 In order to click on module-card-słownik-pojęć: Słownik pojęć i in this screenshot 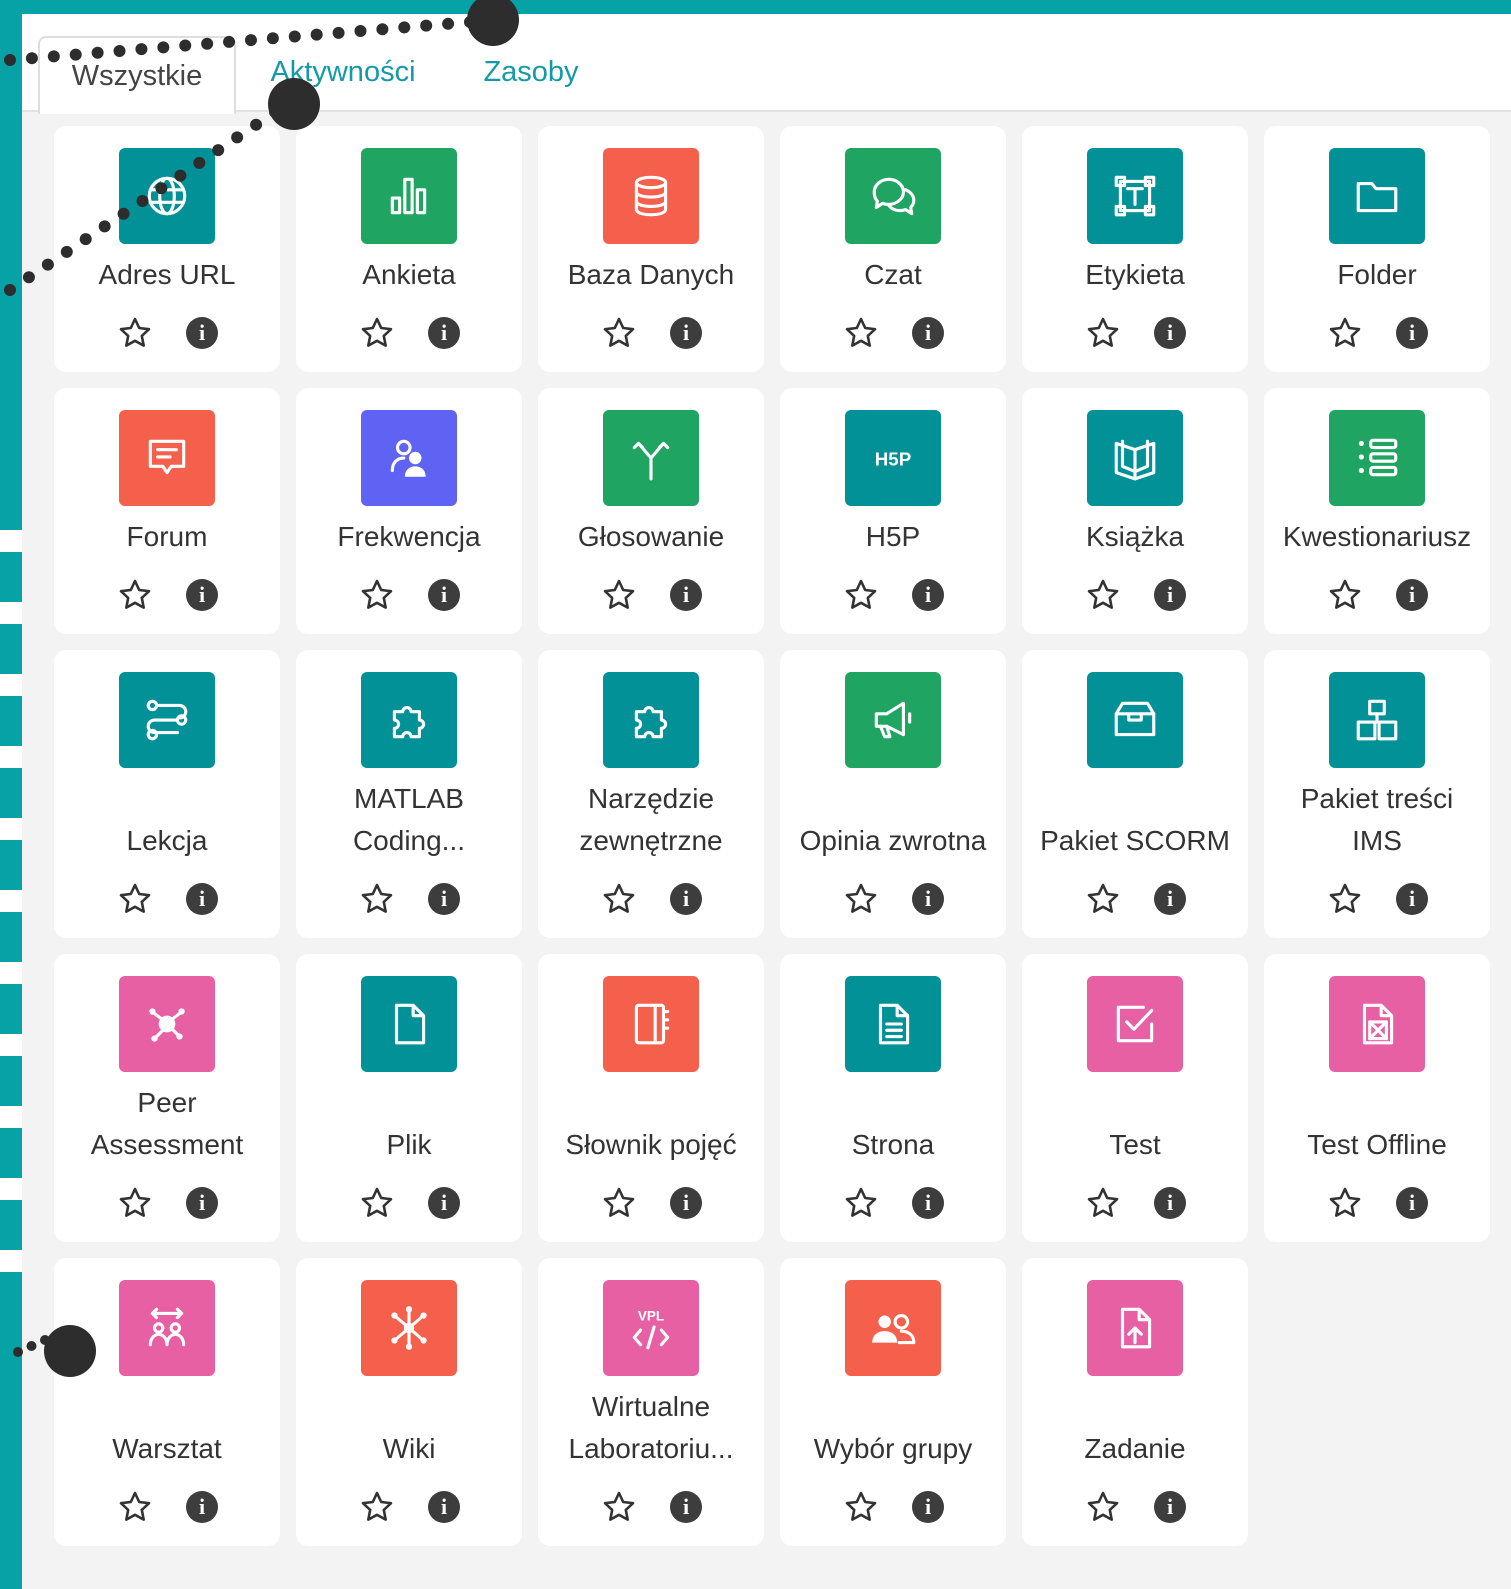, I will do `click(651, 1098)`.